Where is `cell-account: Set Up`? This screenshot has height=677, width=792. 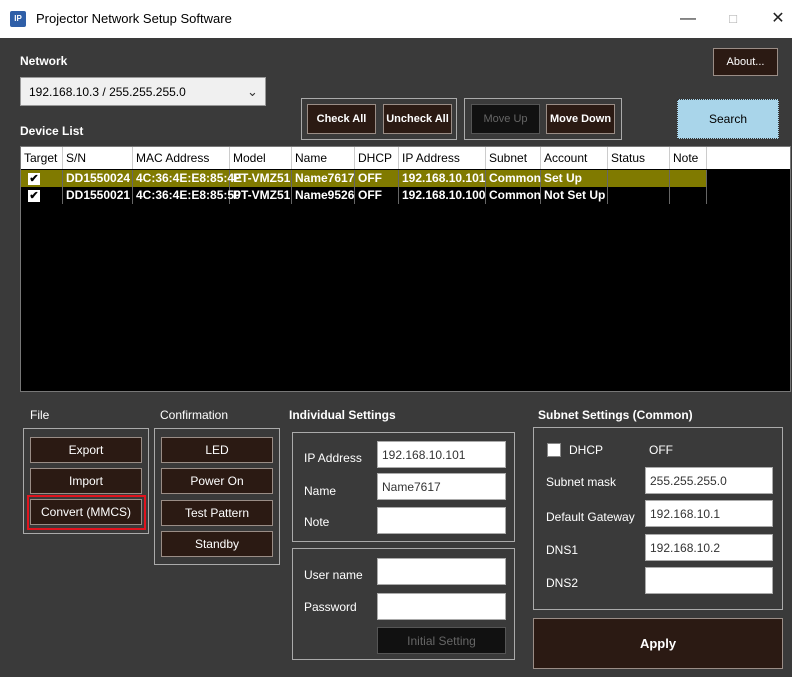 cell-account: Set Up is located at coordinates (574, 178).